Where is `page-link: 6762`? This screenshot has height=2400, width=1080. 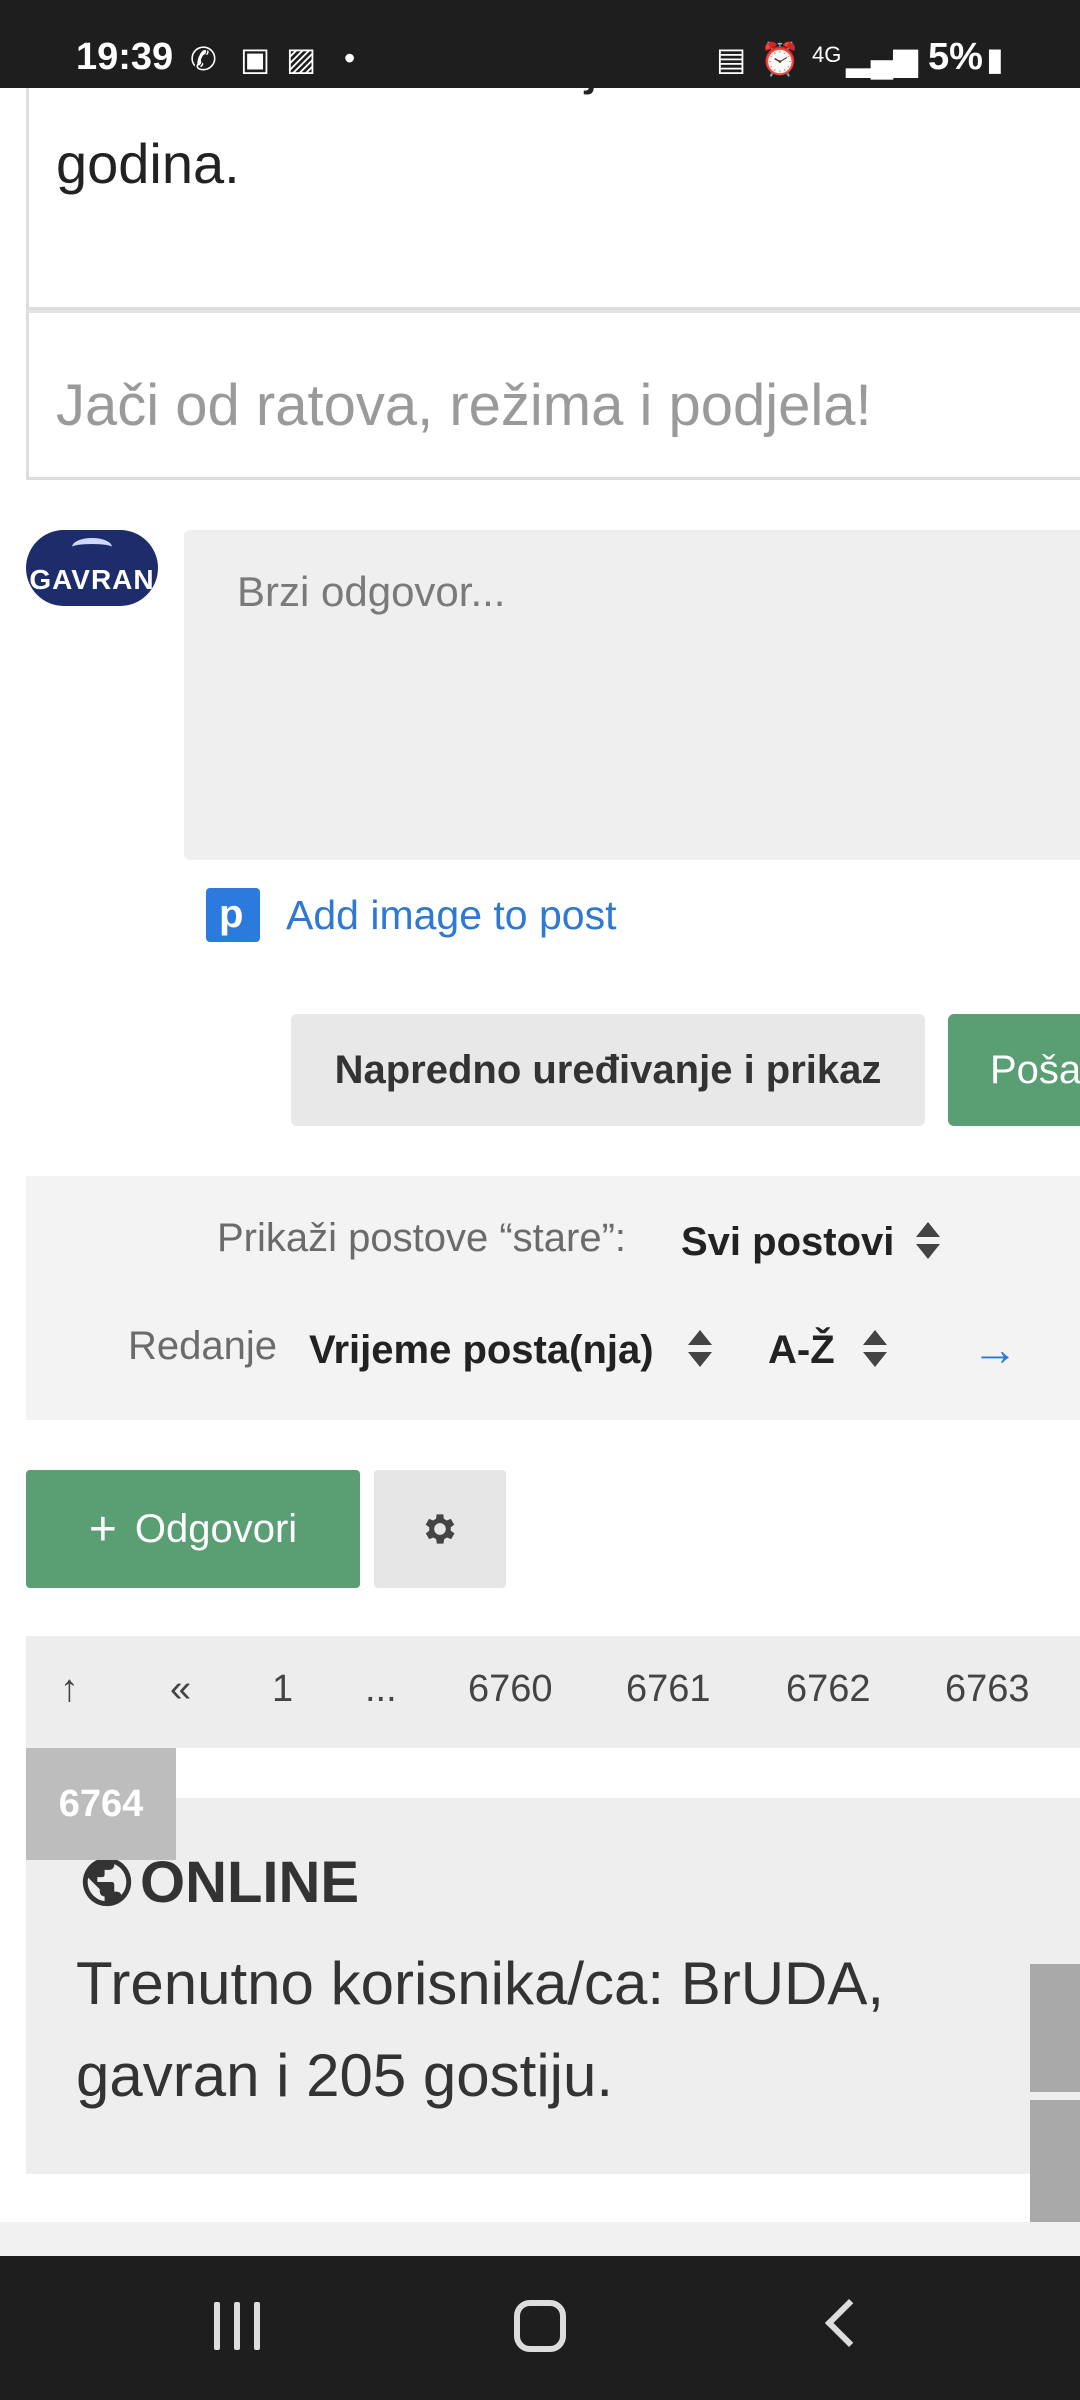 page-link: 6762 is located at coordinates (828, 1689).